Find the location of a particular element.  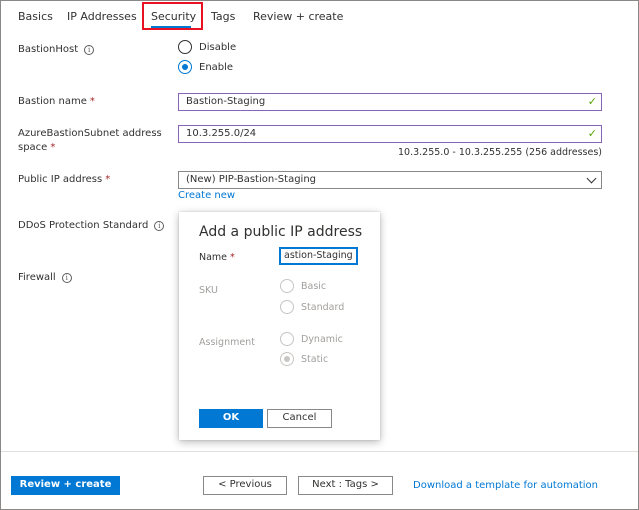

radio-disable: Disable is located at coordinates (207, 47).